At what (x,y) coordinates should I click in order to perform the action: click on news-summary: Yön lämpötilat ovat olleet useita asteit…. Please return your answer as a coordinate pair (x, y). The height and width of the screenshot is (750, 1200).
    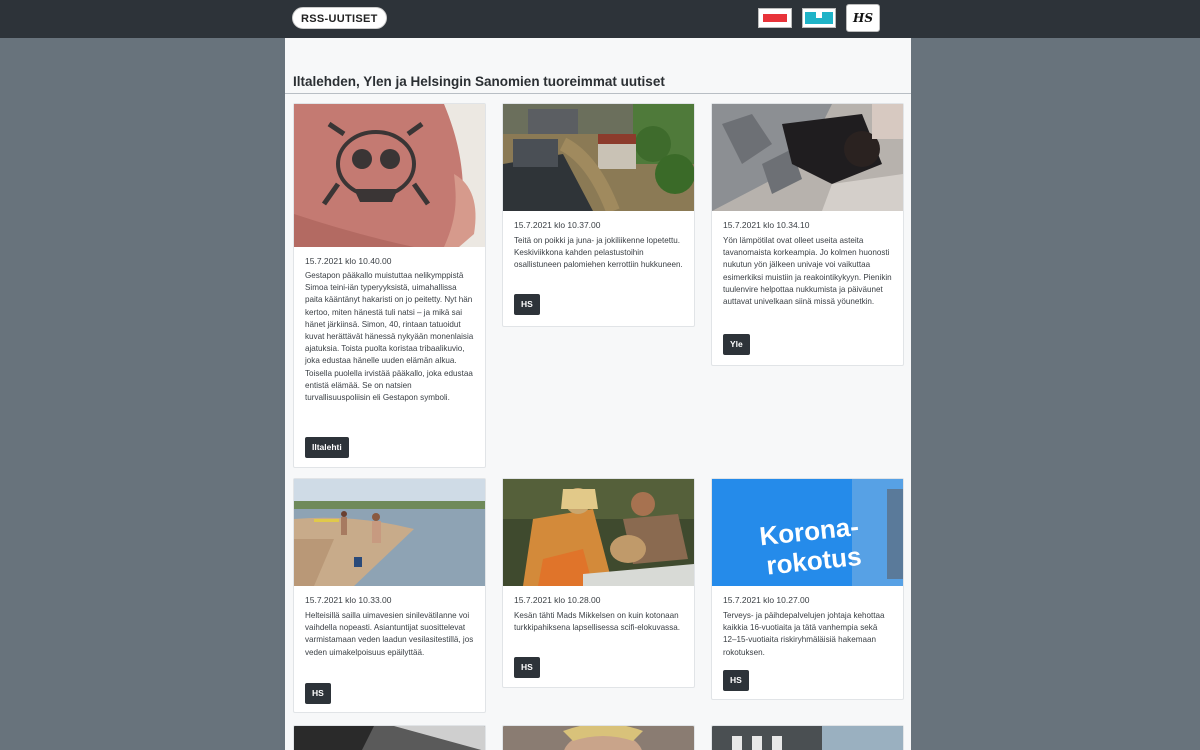
    Looking at the image, I should click on (807, 271).